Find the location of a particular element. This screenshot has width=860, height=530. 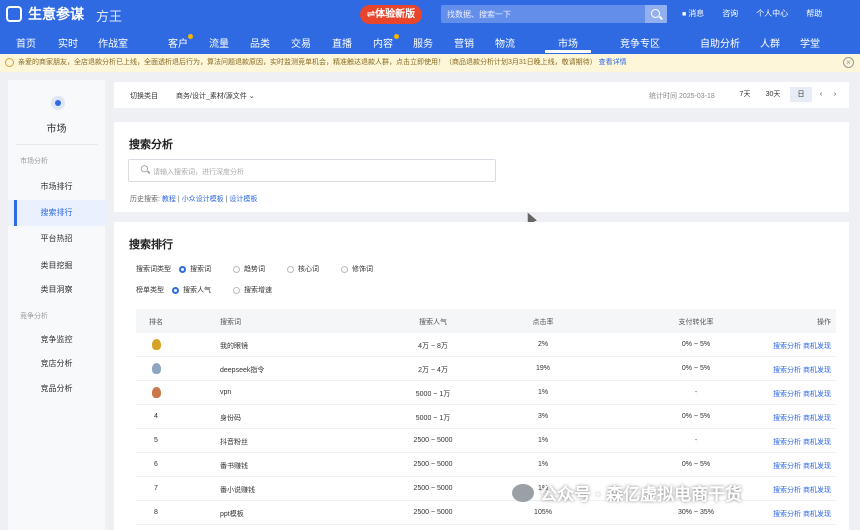

range-30d-button: 30天 is located at coordinates (773, 94).